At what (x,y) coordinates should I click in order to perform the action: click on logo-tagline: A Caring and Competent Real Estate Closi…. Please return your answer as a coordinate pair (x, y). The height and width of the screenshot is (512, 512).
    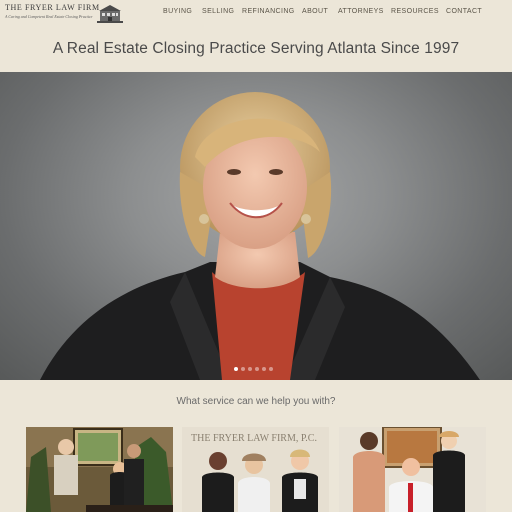
    Looking at the image, I should click on (49, 16).